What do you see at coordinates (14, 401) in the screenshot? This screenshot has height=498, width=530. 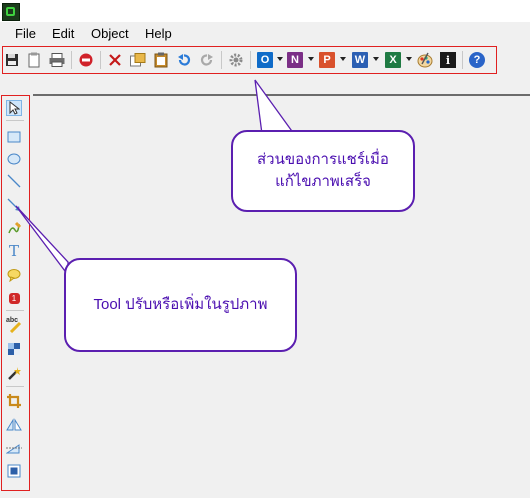 I see `crop-tool-icon` at bounding box center [14, 401].